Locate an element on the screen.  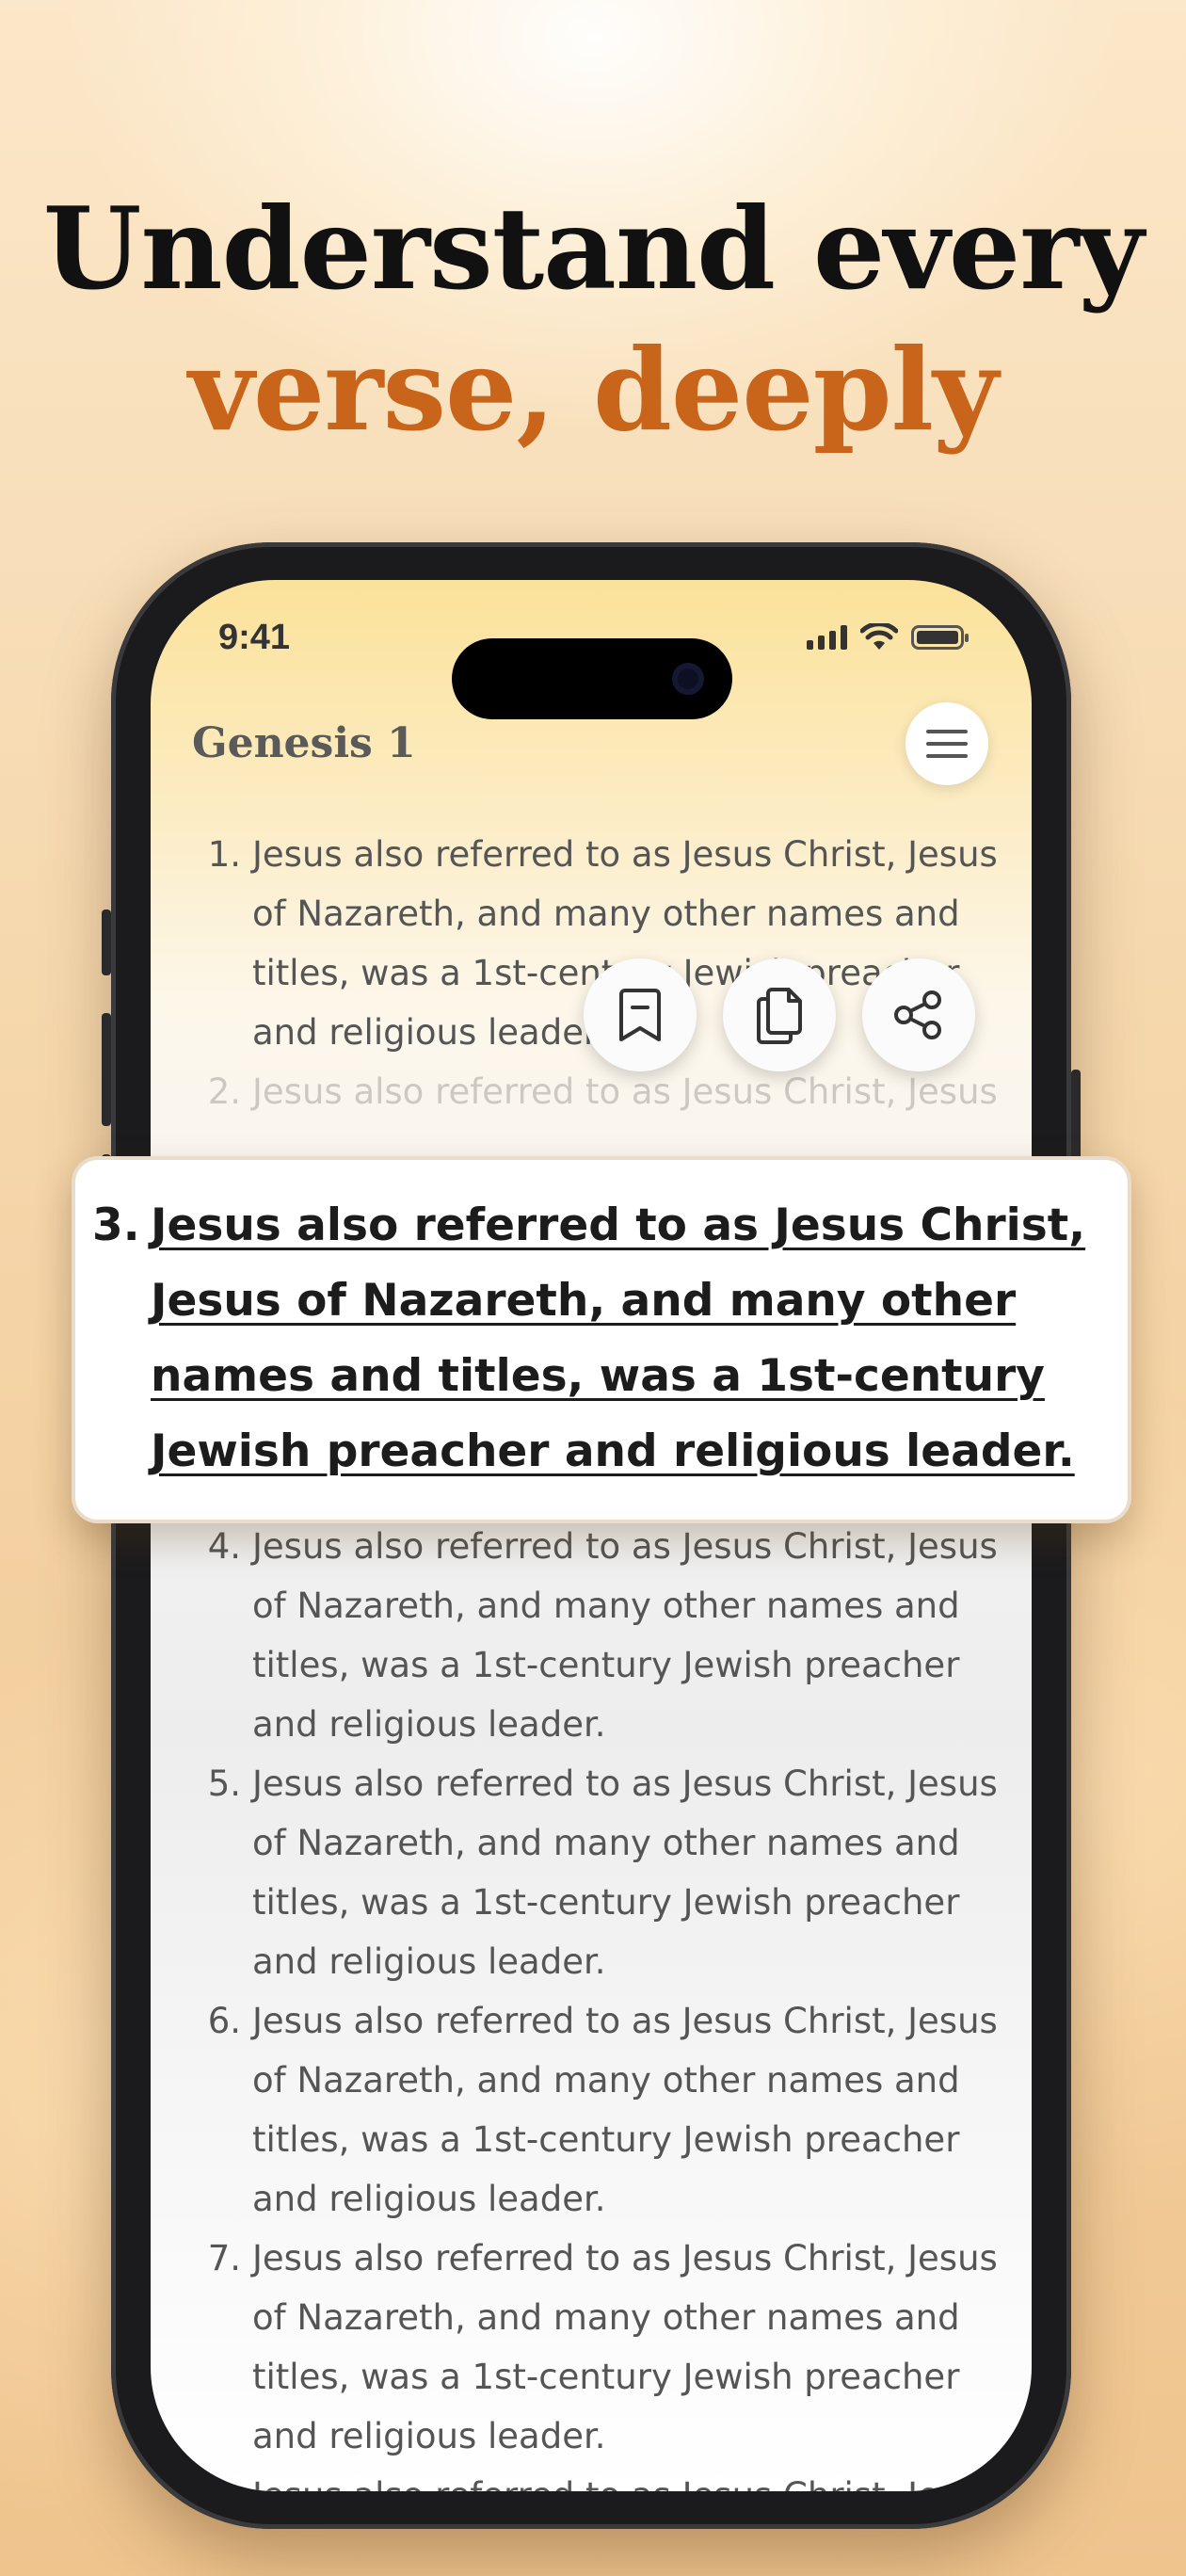
headline-line-2: verse, deeply is located at coordinates (593, 390).